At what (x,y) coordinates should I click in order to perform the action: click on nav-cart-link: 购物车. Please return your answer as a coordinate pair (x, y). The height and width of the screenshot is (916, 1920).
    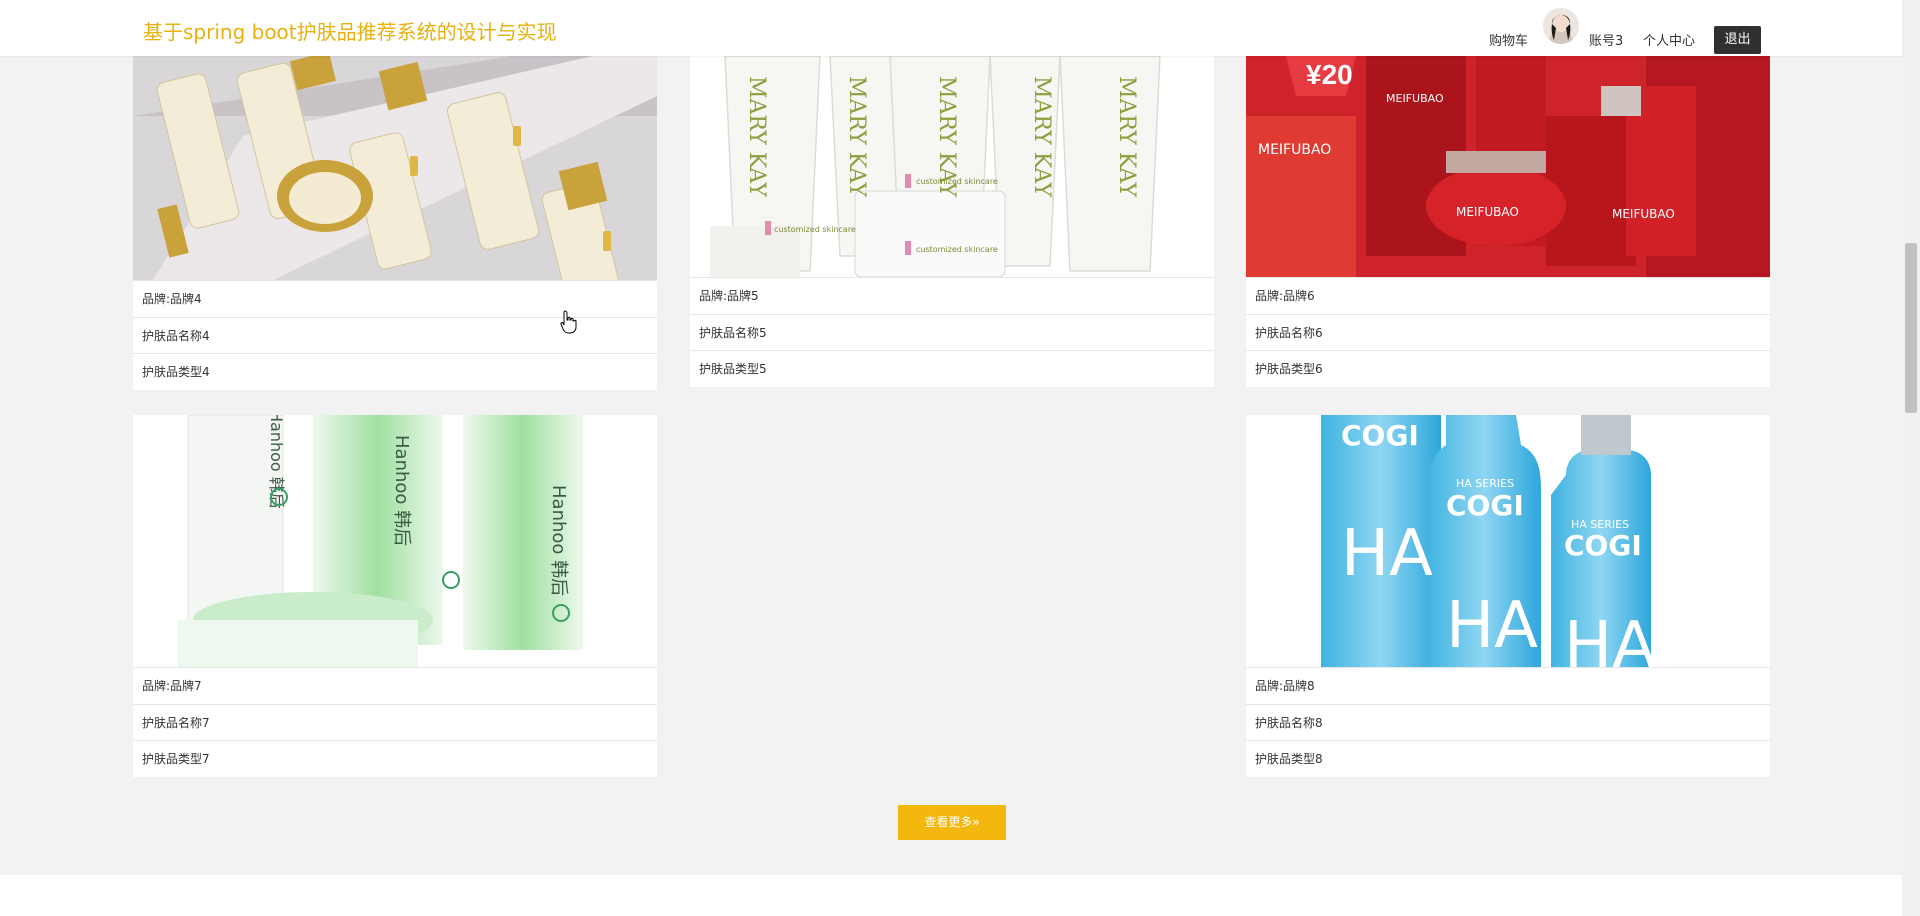
    Looking at the image, I should click on (1508, 39).